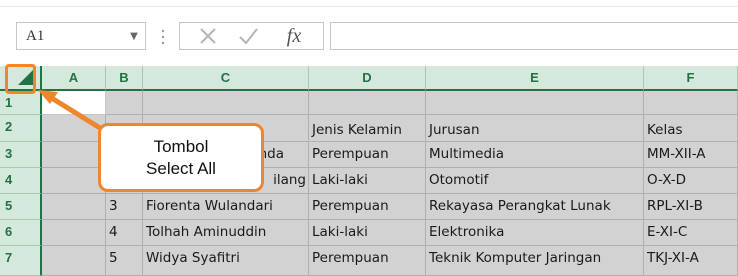  Describe the element at coordinates (181, 168) in the screenshot. I see `callout-line-2: Select All` at that location.